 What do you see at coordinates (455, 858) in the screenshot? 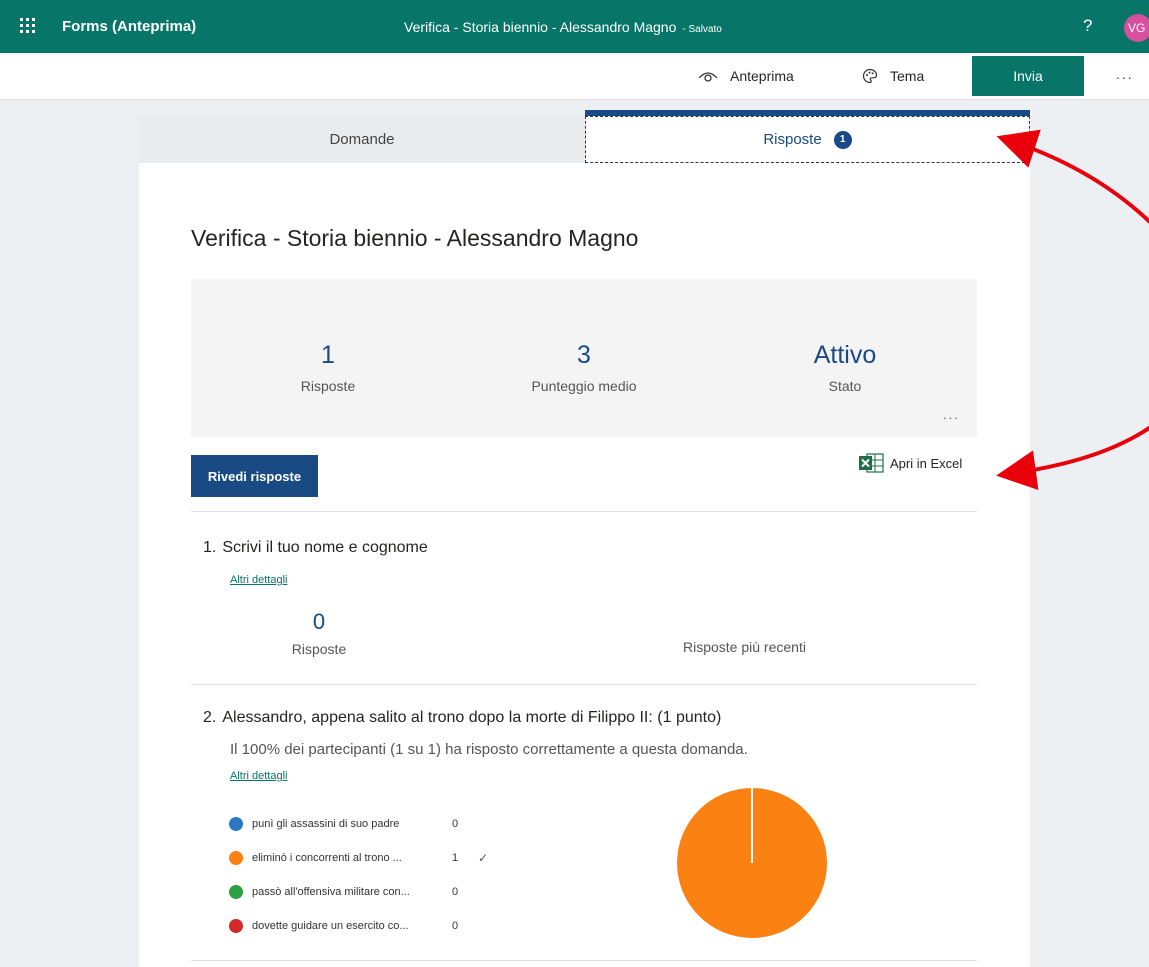
I see `option-count: 1` at bounding box center [455, 858].